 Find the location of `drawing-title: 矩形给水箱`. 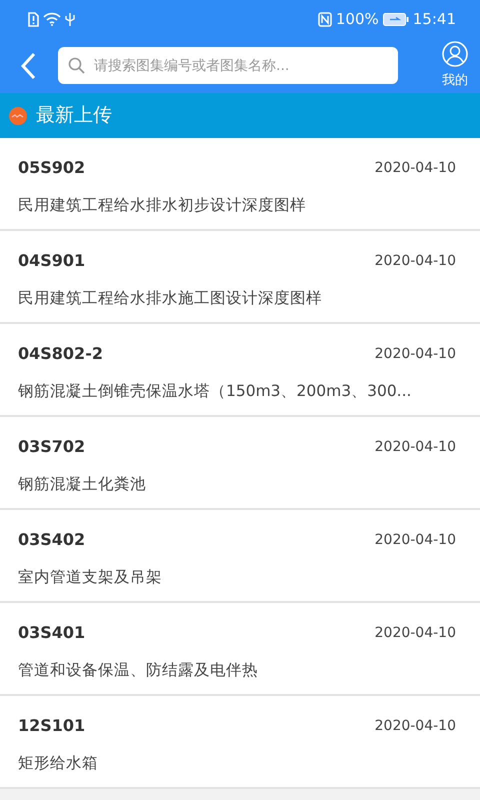

drawing-title: 矩形给水箱 is located at coordinates (58, 763).